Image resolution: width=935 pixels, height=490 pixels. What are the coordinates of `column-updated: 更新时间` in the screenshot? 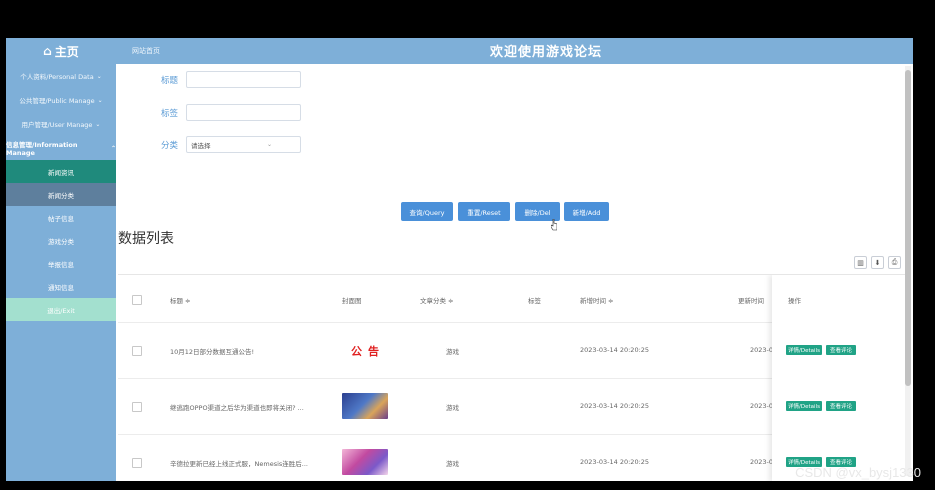 It's located at (751, 301).